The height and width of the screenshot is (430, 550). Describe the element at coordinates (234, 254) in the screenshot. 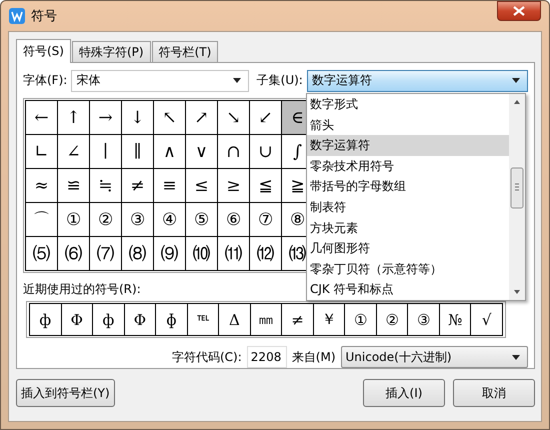

I see `symbol-cell: ⑾` at that location.